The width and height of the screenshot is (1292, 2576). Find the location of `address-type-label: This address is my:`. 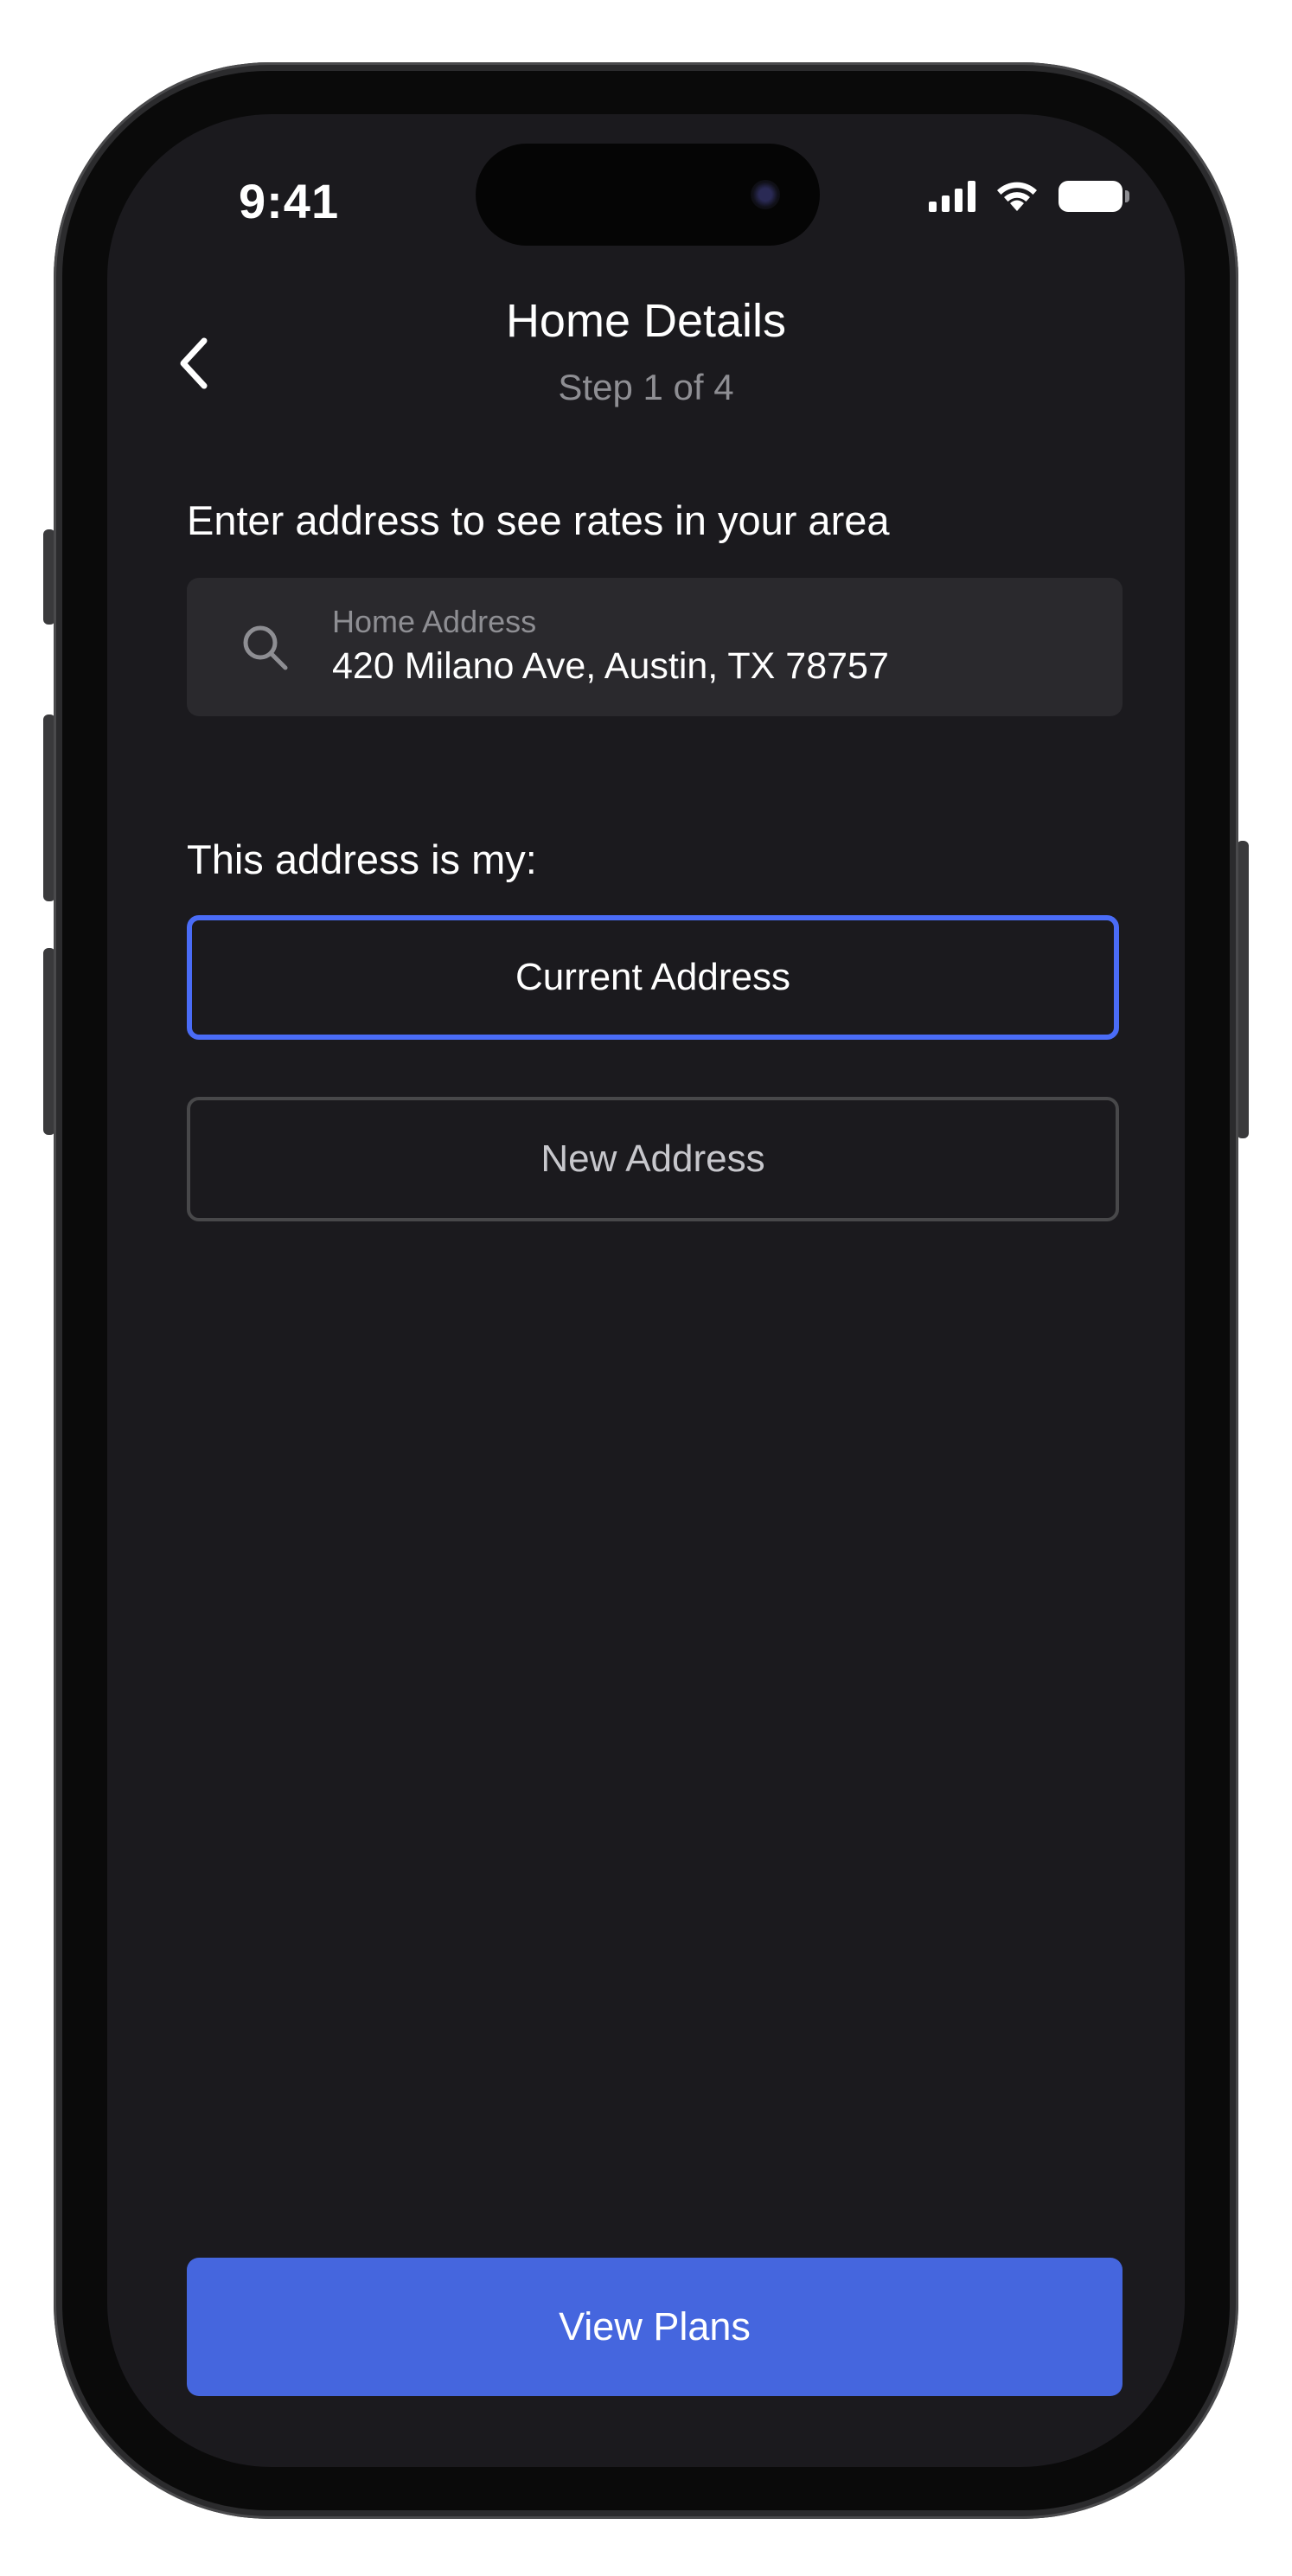

address-type-label: This address is my: is located at coordinates (362, 859).